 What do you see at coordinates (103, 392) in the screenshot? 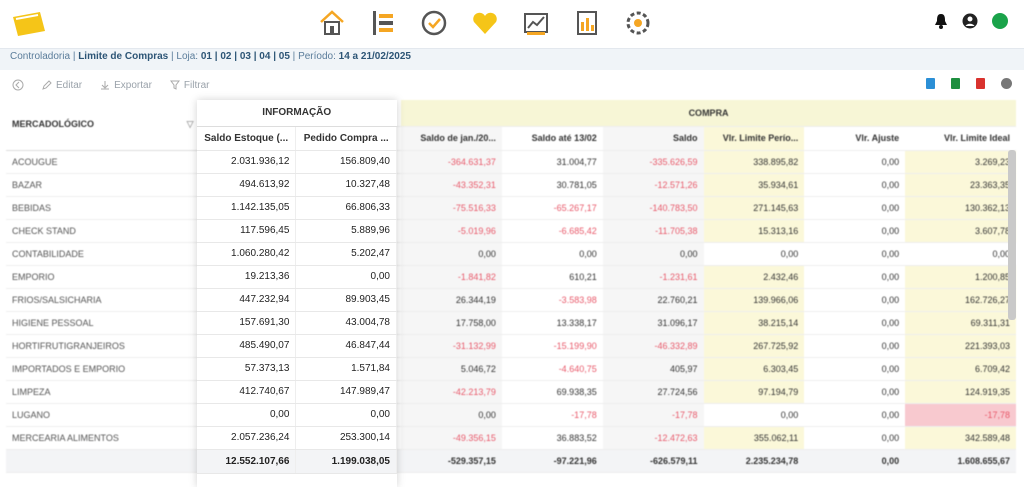
I see `row-mercadologico: LIMPEZA` at bounding box center [103, 392].